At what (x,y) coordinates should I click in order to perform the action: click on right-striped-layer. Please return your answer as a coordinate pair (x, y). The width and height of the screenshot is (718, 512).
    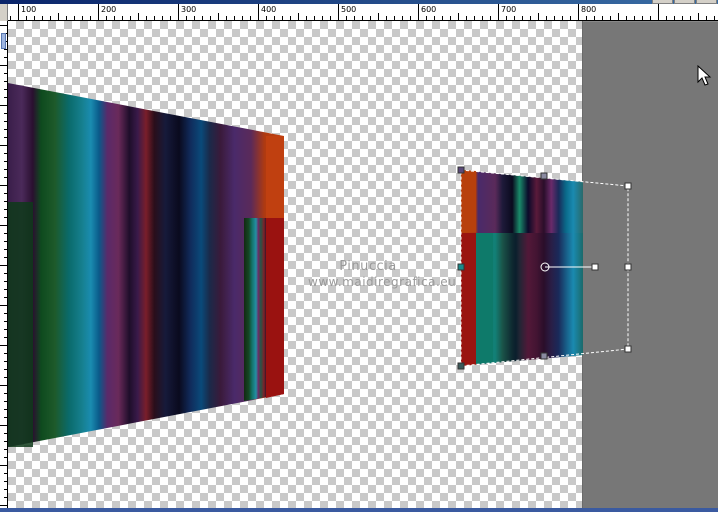
    Looking at the image, I should click on (522, 268).